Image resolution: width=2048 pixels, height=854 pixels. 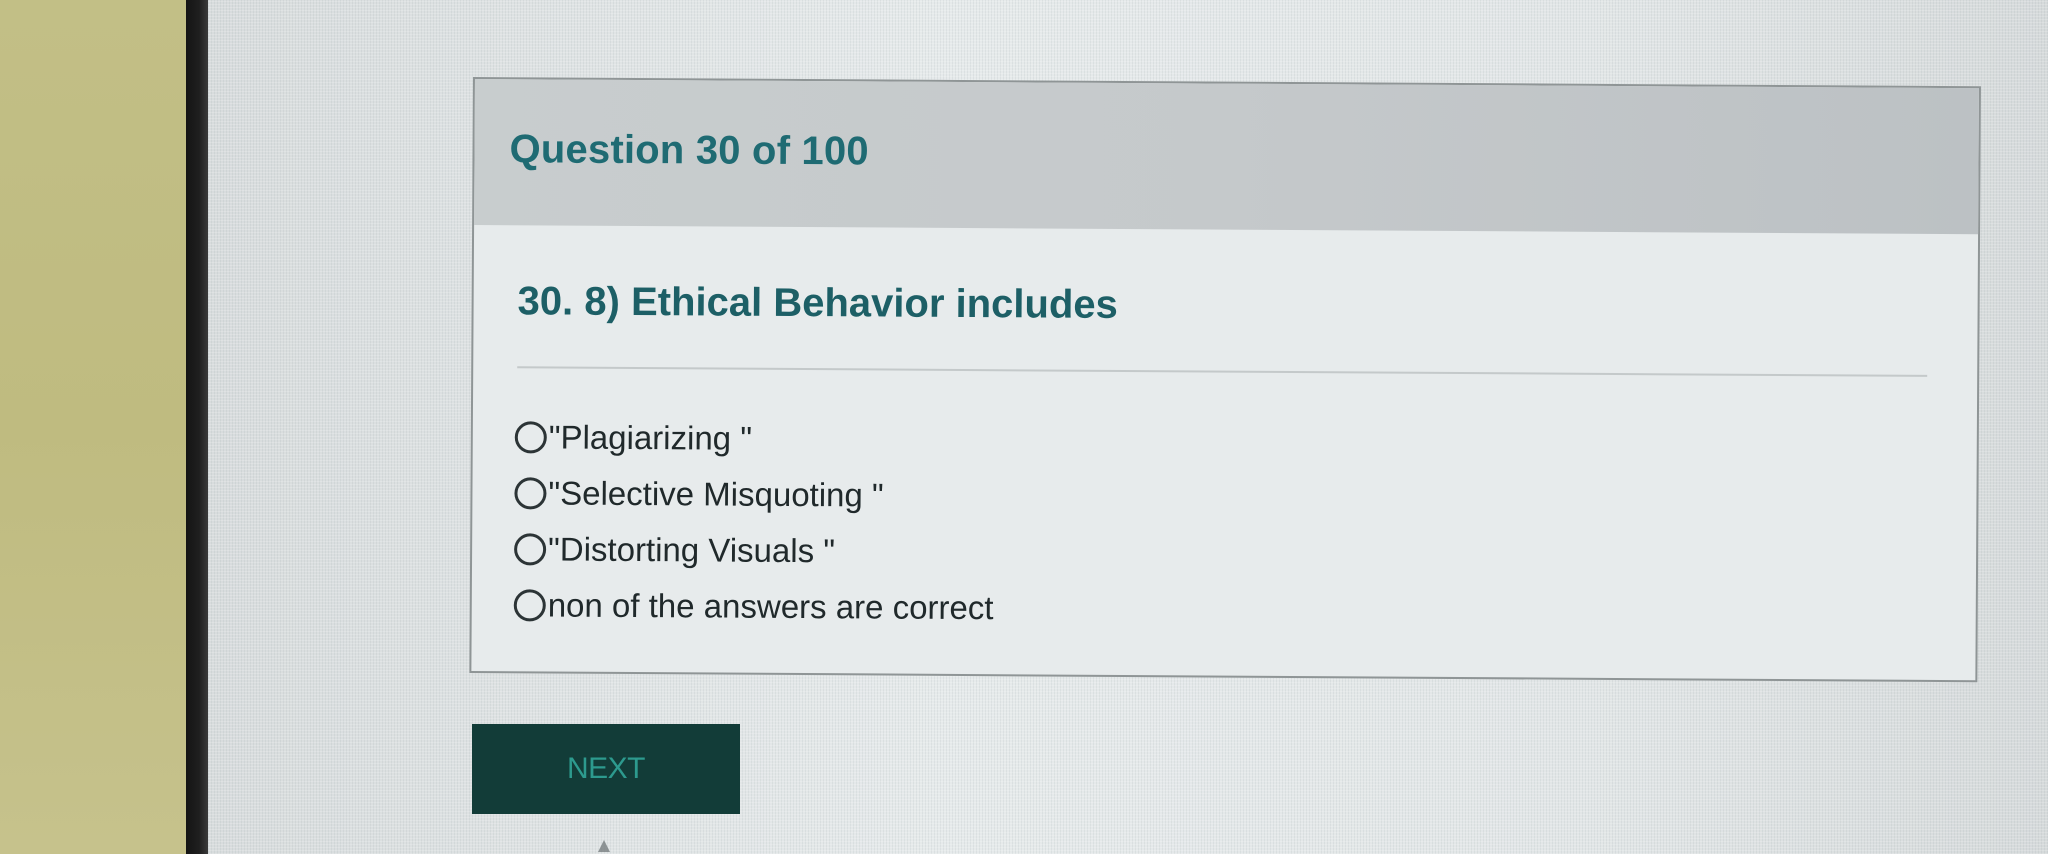 I want to click on answer-option-2: "Selective Misquoting ", so click(x=754, y=494).